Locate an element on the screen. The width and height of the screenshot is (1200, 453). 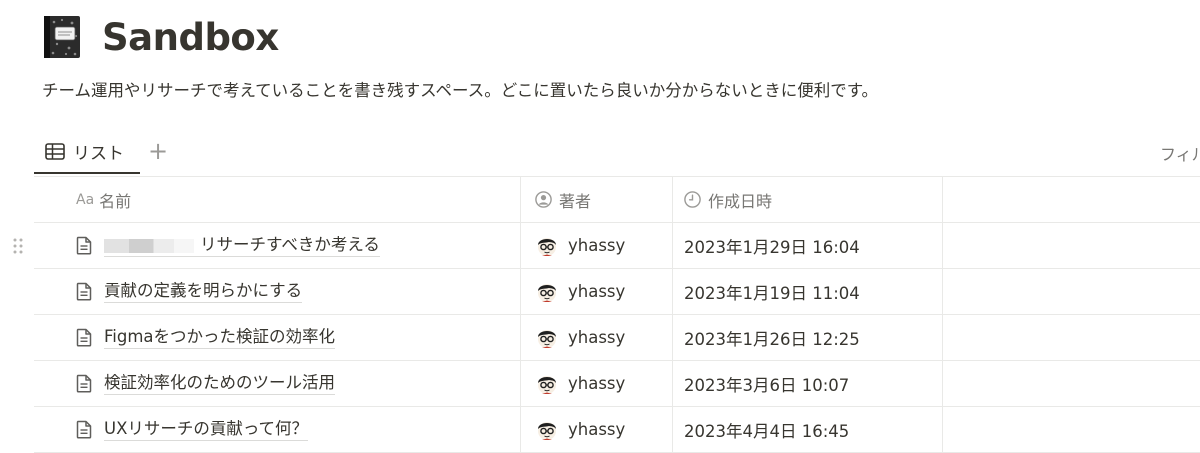
page-header: Sandbox is located at coordinates (160, 37).